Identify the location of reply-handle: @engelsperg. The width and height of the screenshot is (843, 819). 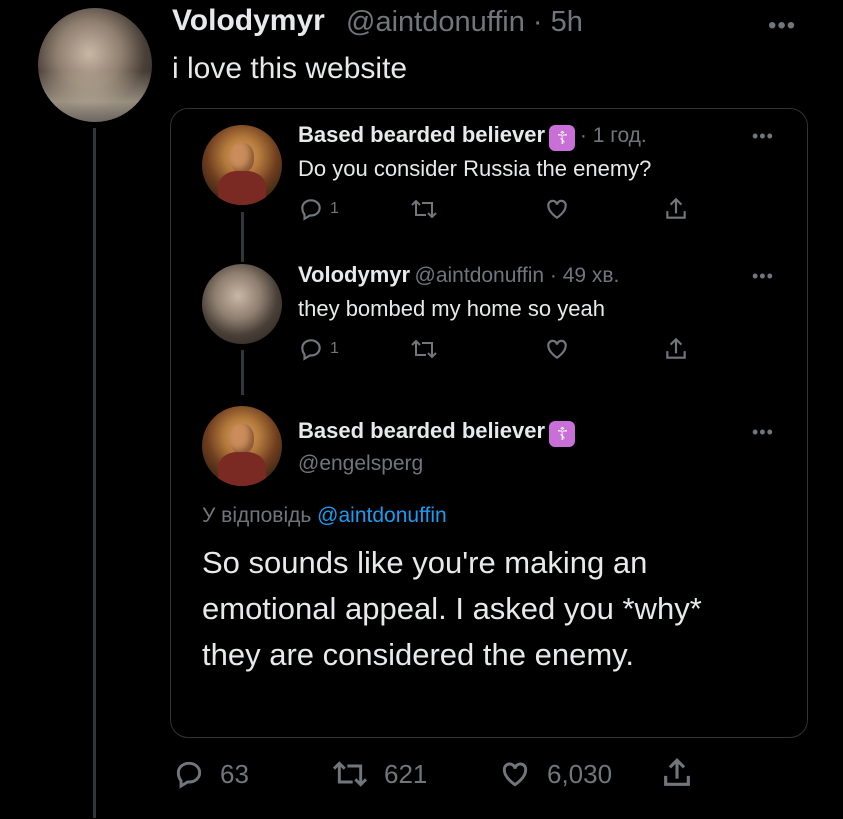
(360, 464).